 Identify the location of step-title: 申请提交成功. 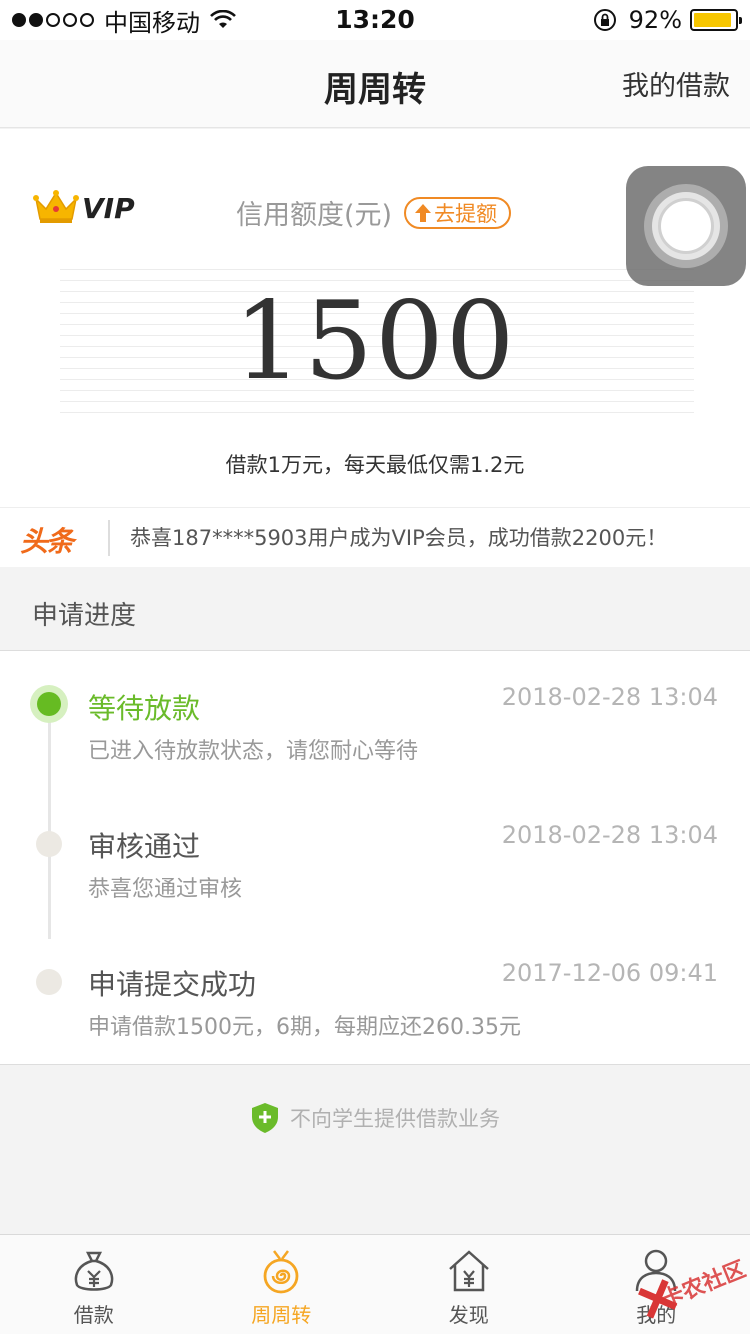
(172, 984).